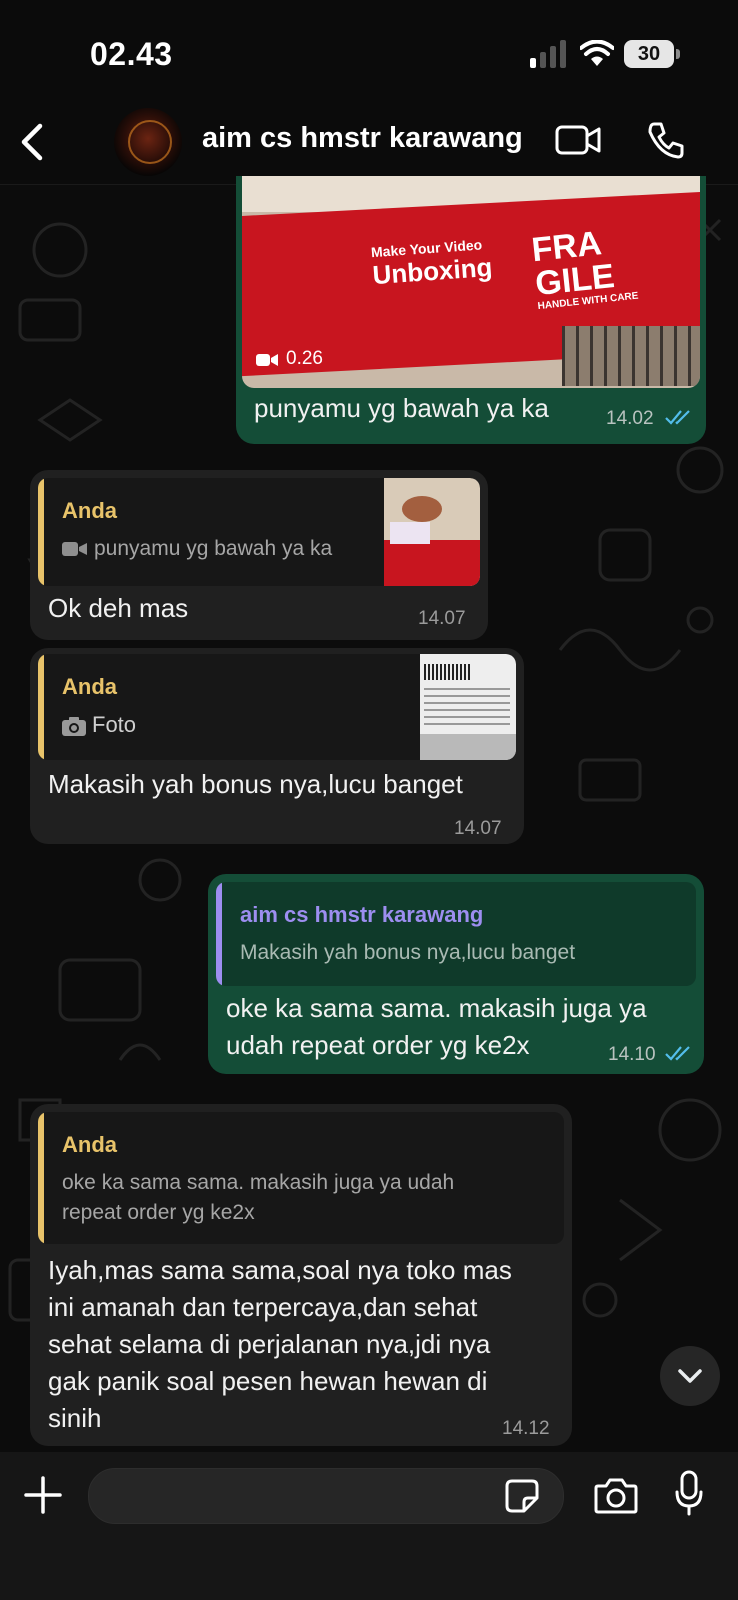 This screenshot has width=738, height=1600. Describe the element at coordinates (131, 54) in the screenshot. I see `status-time: 02.43` at that location.